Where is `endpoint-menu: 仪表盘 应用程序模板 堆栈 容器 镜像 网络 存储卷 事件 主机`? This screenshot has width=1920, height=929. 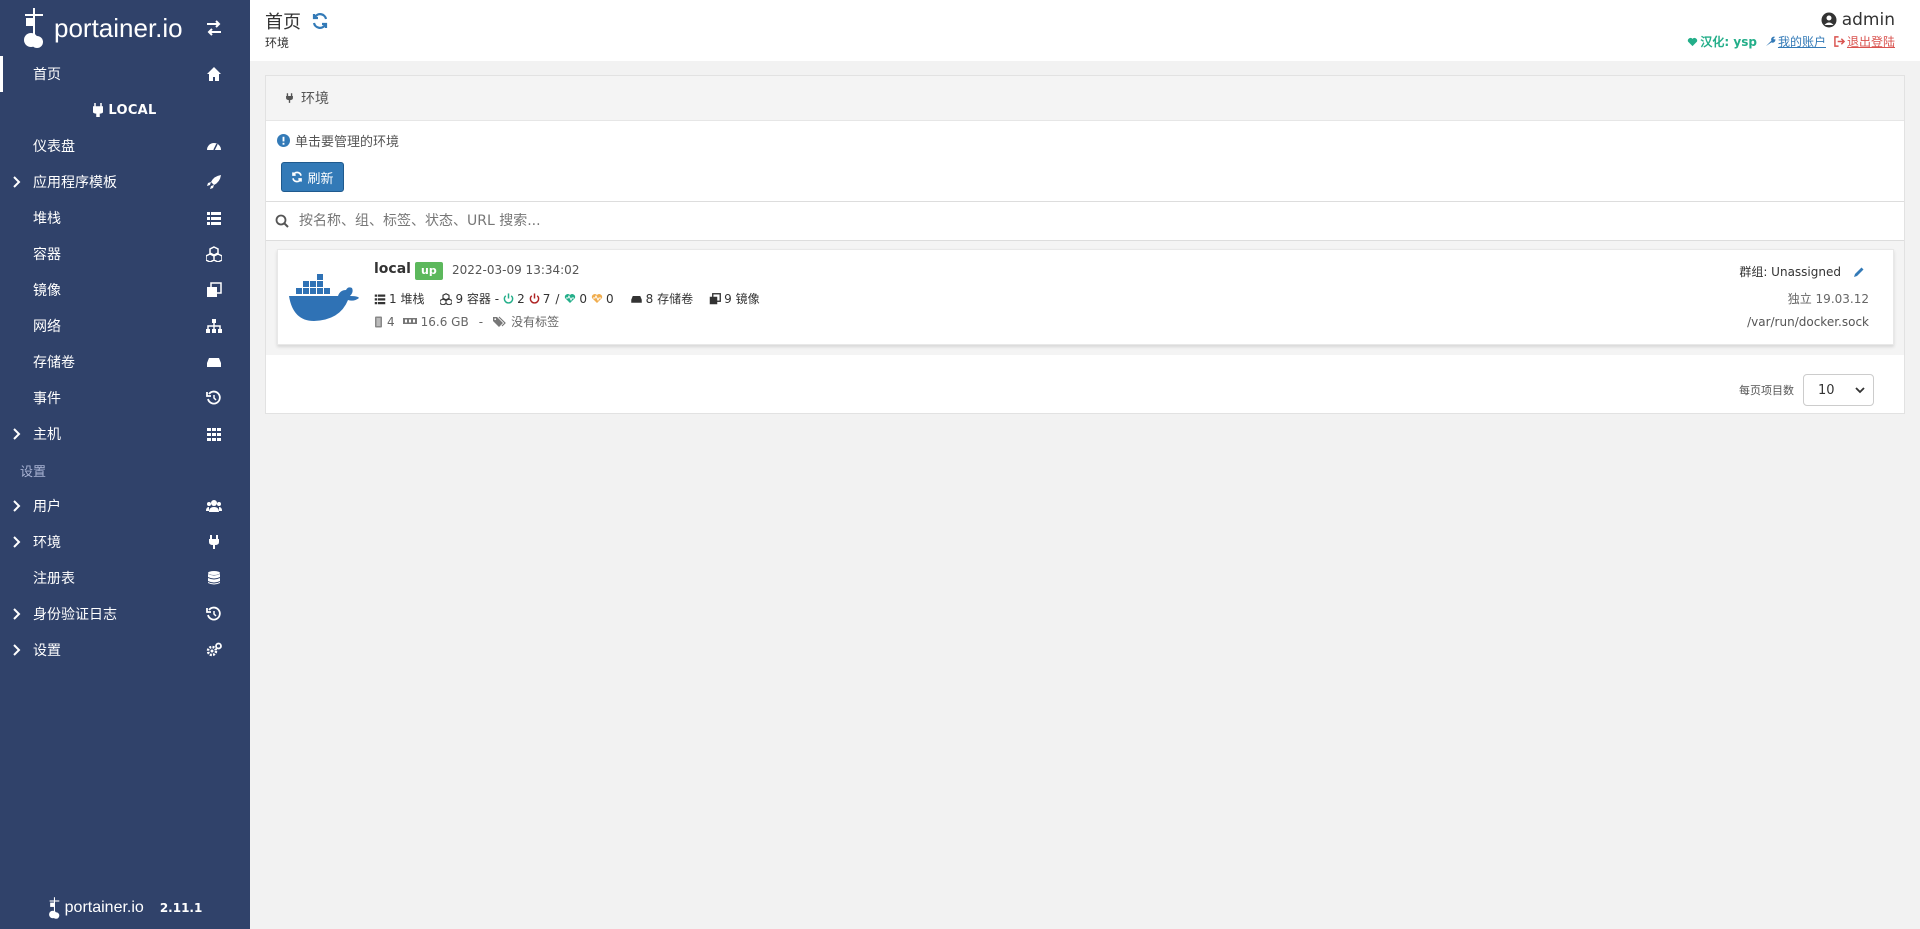
endpoint-menu: 仪表盘 应用程序模板 堆栈 容器 镜像 网络 存储卷 事件 主机 is located at coordinates (125, 290).